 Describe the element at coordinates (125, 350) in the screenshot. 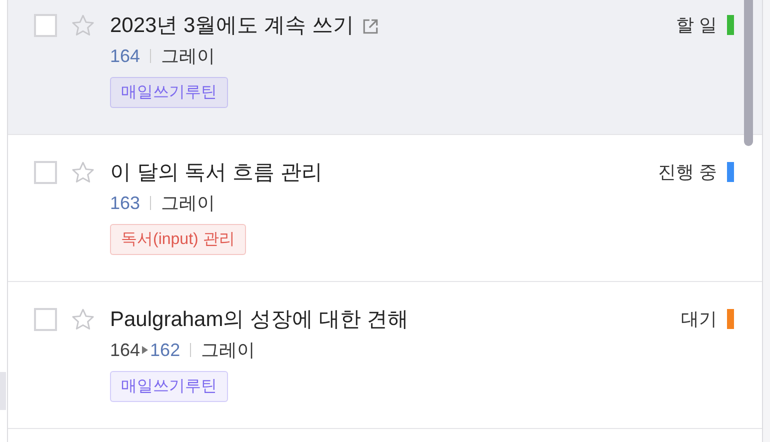

I see `parent-issue-number: 164` at that location.